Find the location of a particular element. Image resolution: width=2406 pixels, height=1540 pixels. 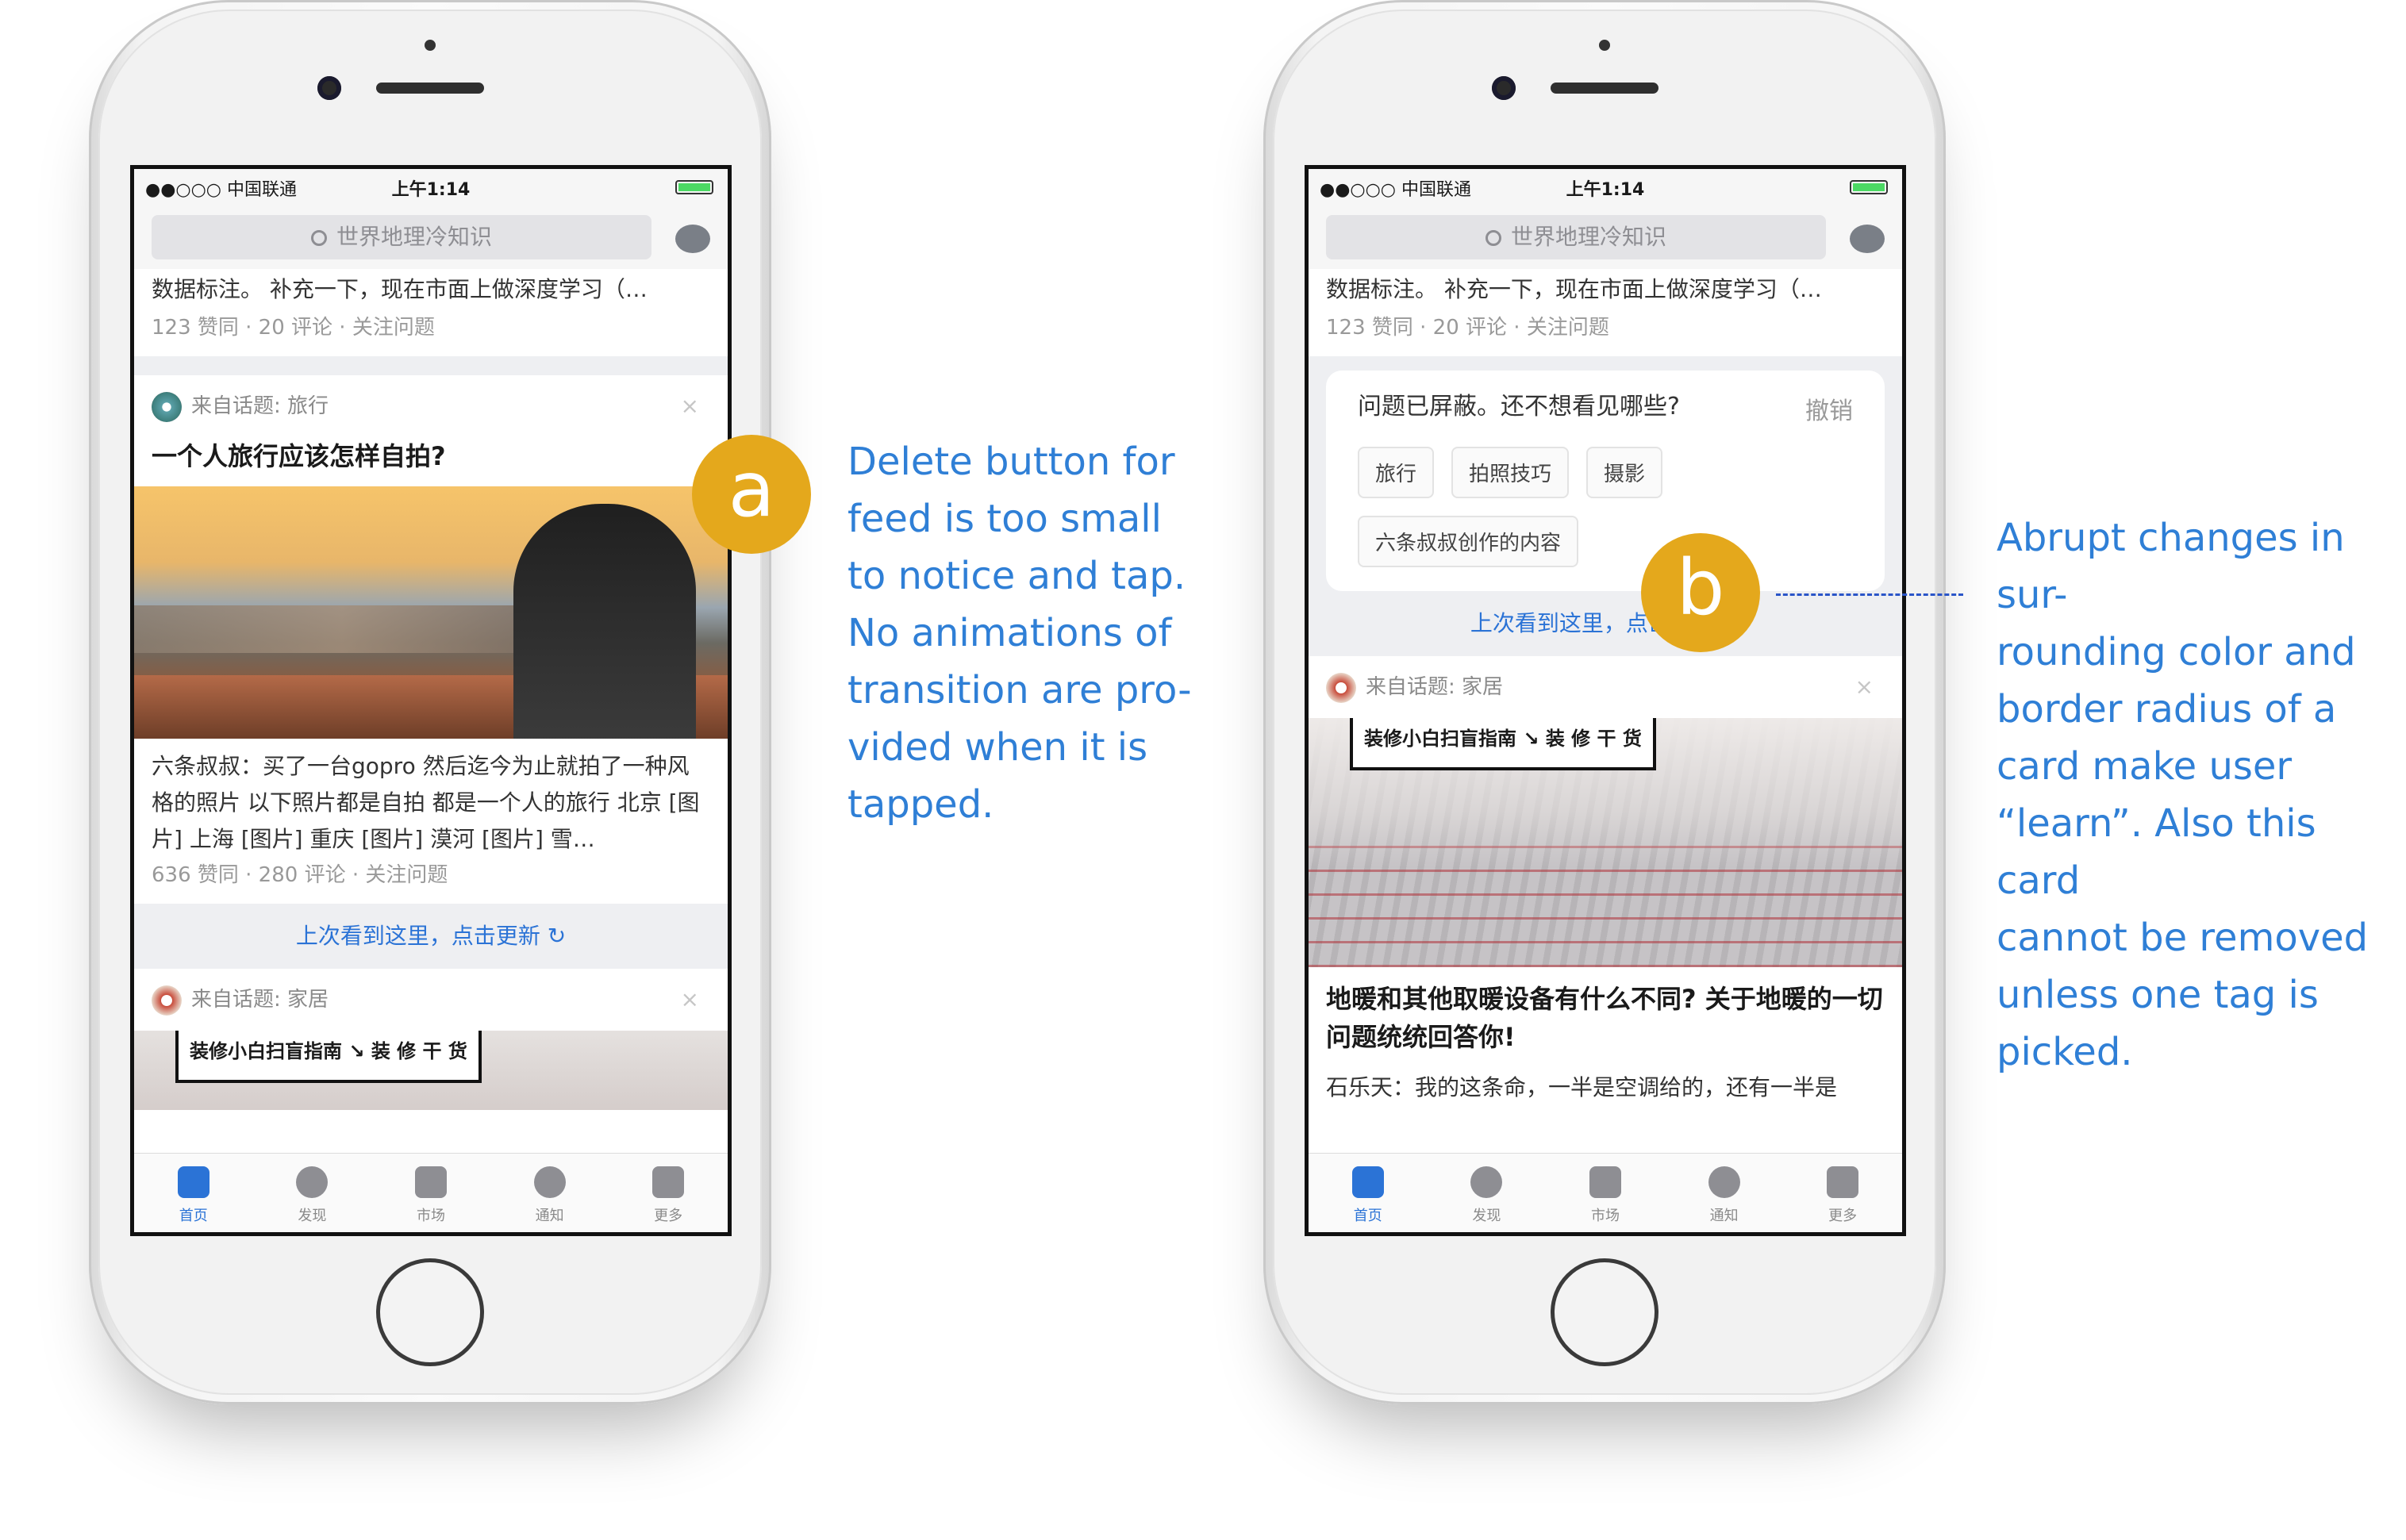

note-line: feed is too small is located at coordinates (1004, 519).